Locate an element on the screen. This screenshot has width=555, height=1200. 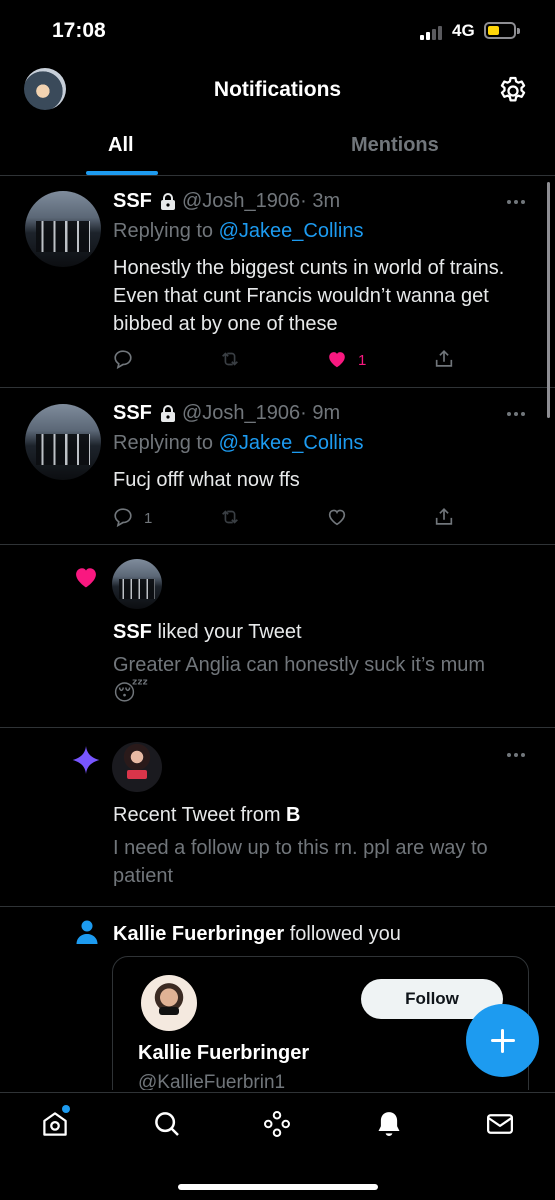
sparkle-icon is located at coordinates (86, 760).